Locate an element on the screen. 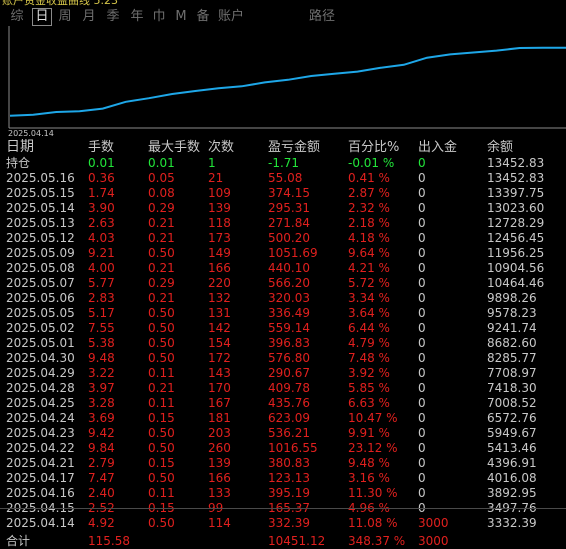 The width and height of the screenshot is (566, 549). cell-pct: 9.48 % is located at coordinates (369, 463).